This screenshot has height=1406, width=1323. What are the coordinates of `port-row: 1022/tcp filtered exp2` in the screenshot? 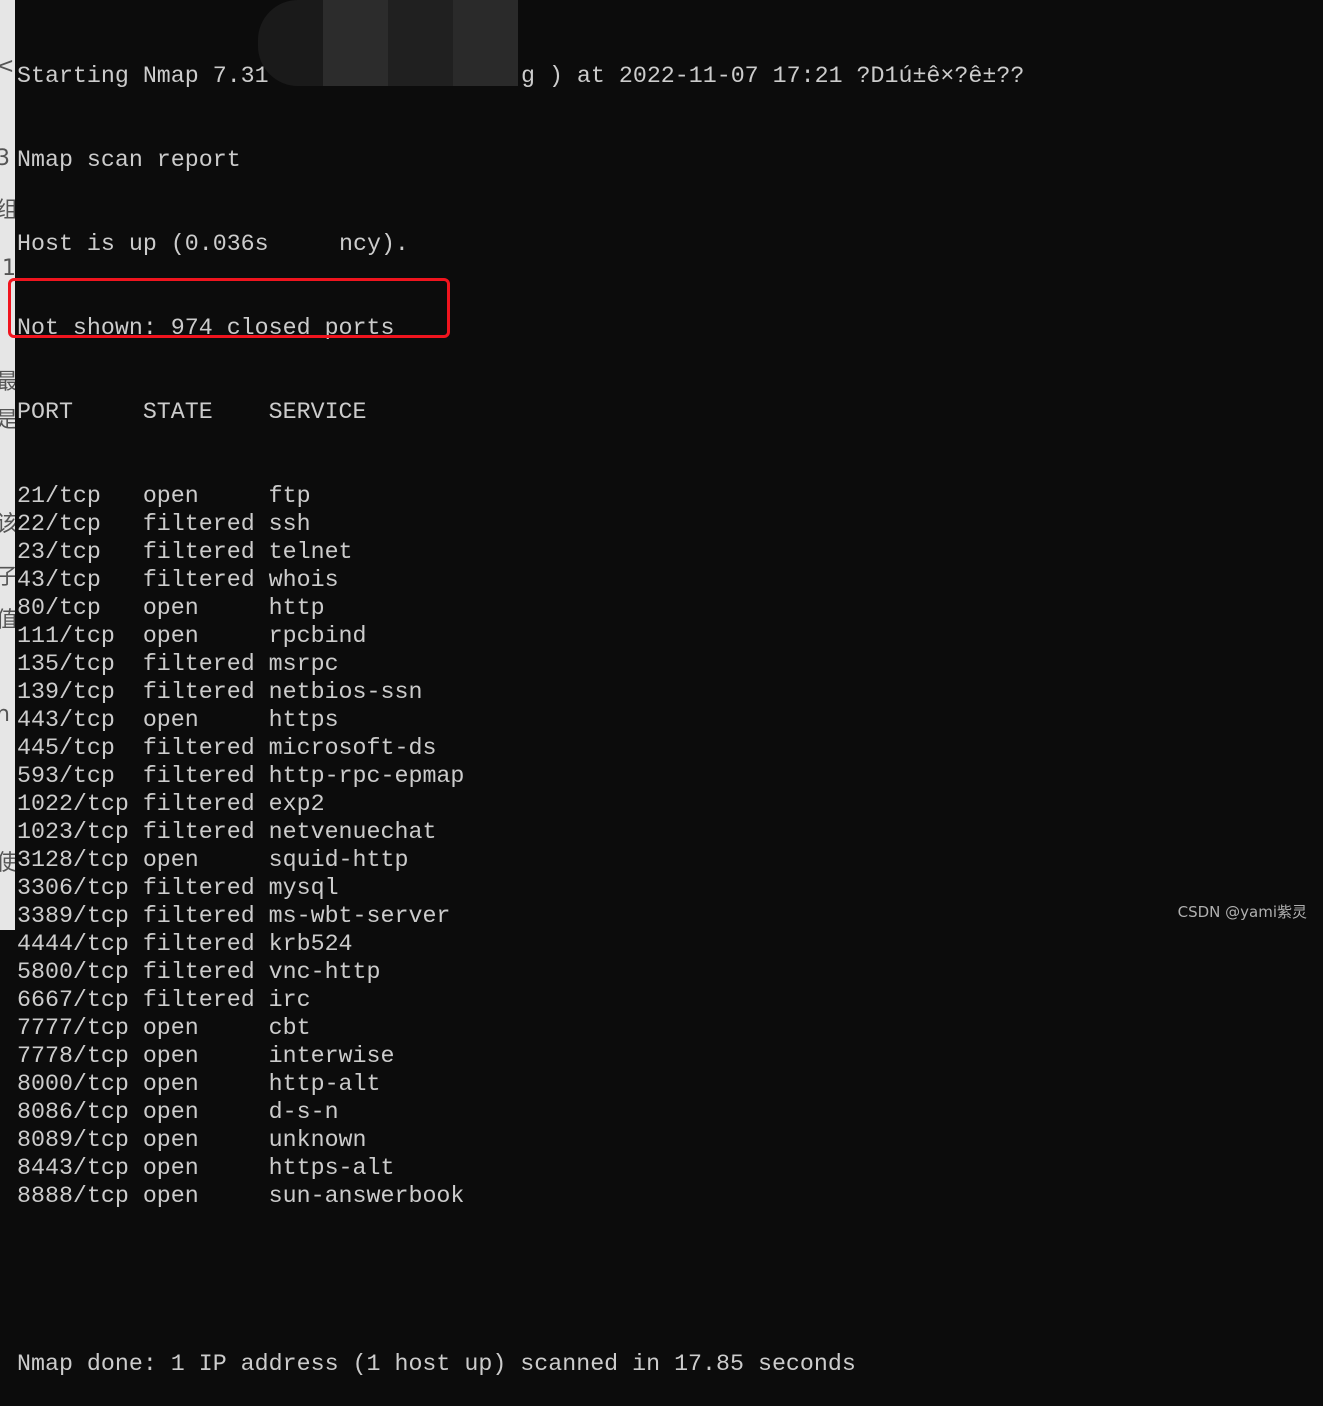 It's located at (436, 804).